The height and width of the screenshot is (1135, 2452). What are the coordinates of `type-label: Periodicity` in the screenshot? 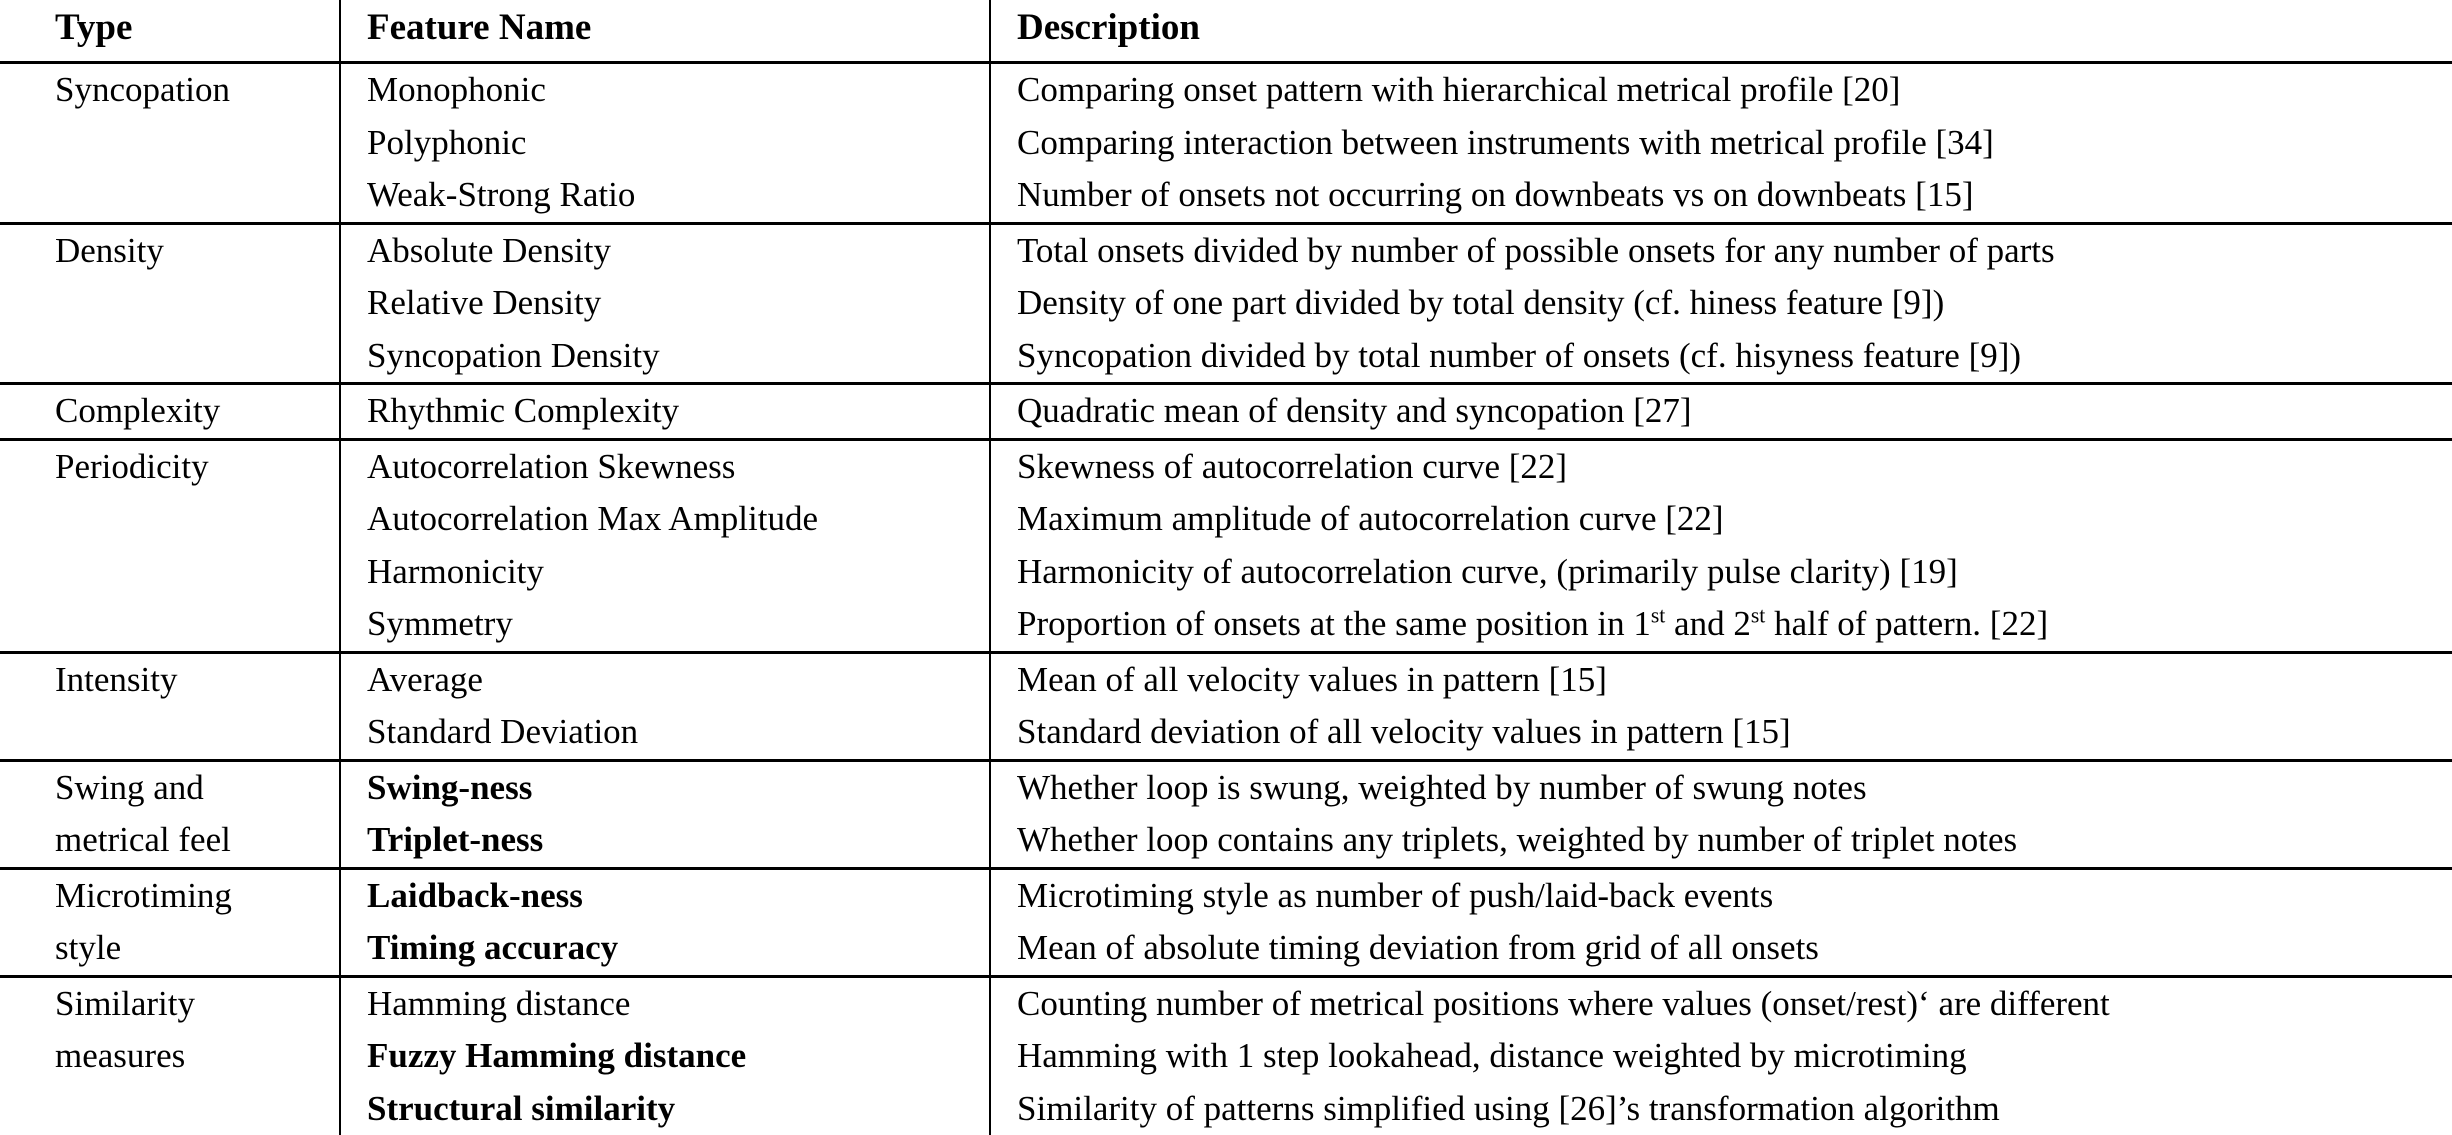 It's located at (170, 465).